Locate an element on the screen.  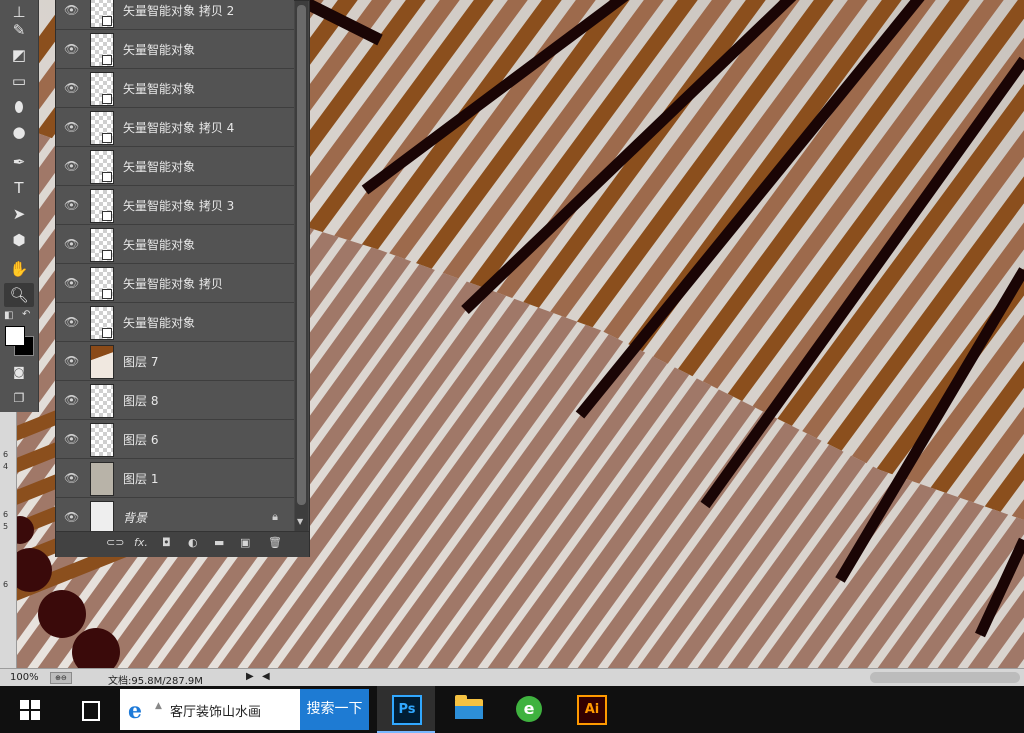
illustrator-taskbar-button: Ai is located at coordinates (591, 709).